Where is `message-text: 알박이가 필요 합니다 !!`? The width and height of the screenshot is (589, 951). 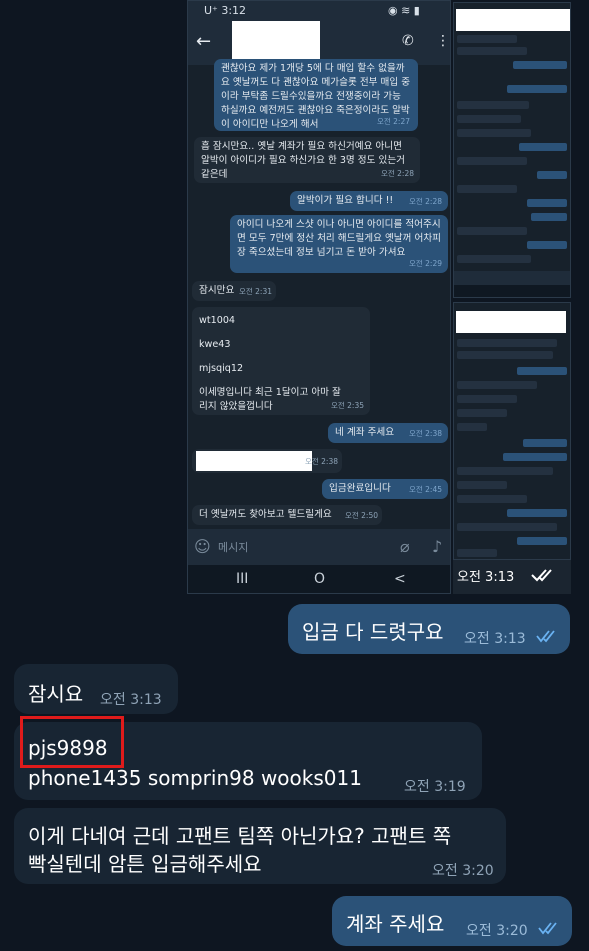 message-text: 알박이가 필요 합니다 !! is located at coordinates (345, 200).